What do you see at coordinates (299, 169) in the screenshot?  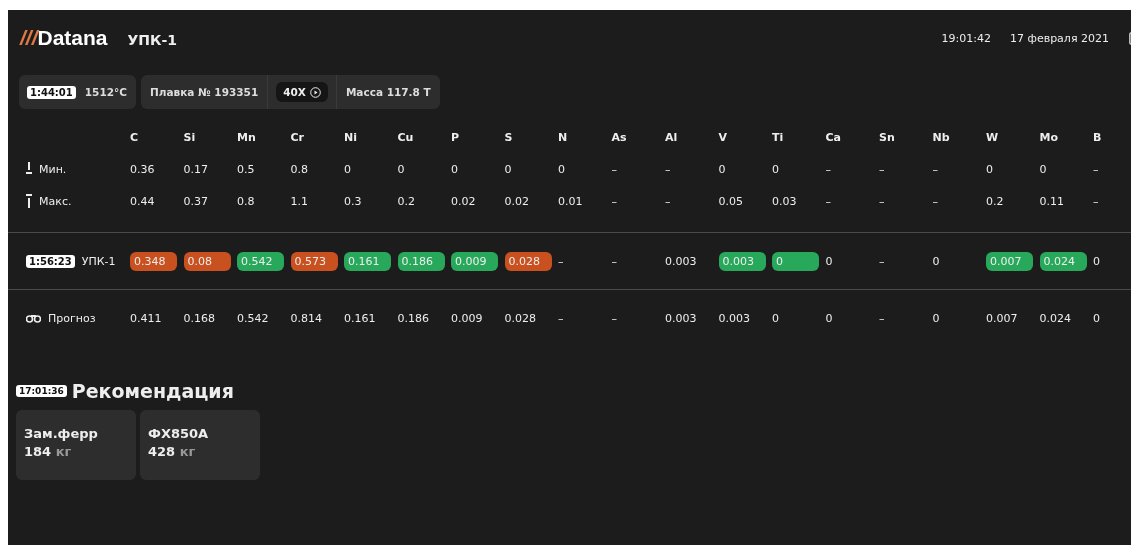 I see `table-cell: 0.8` at bounding box center [299, 169].